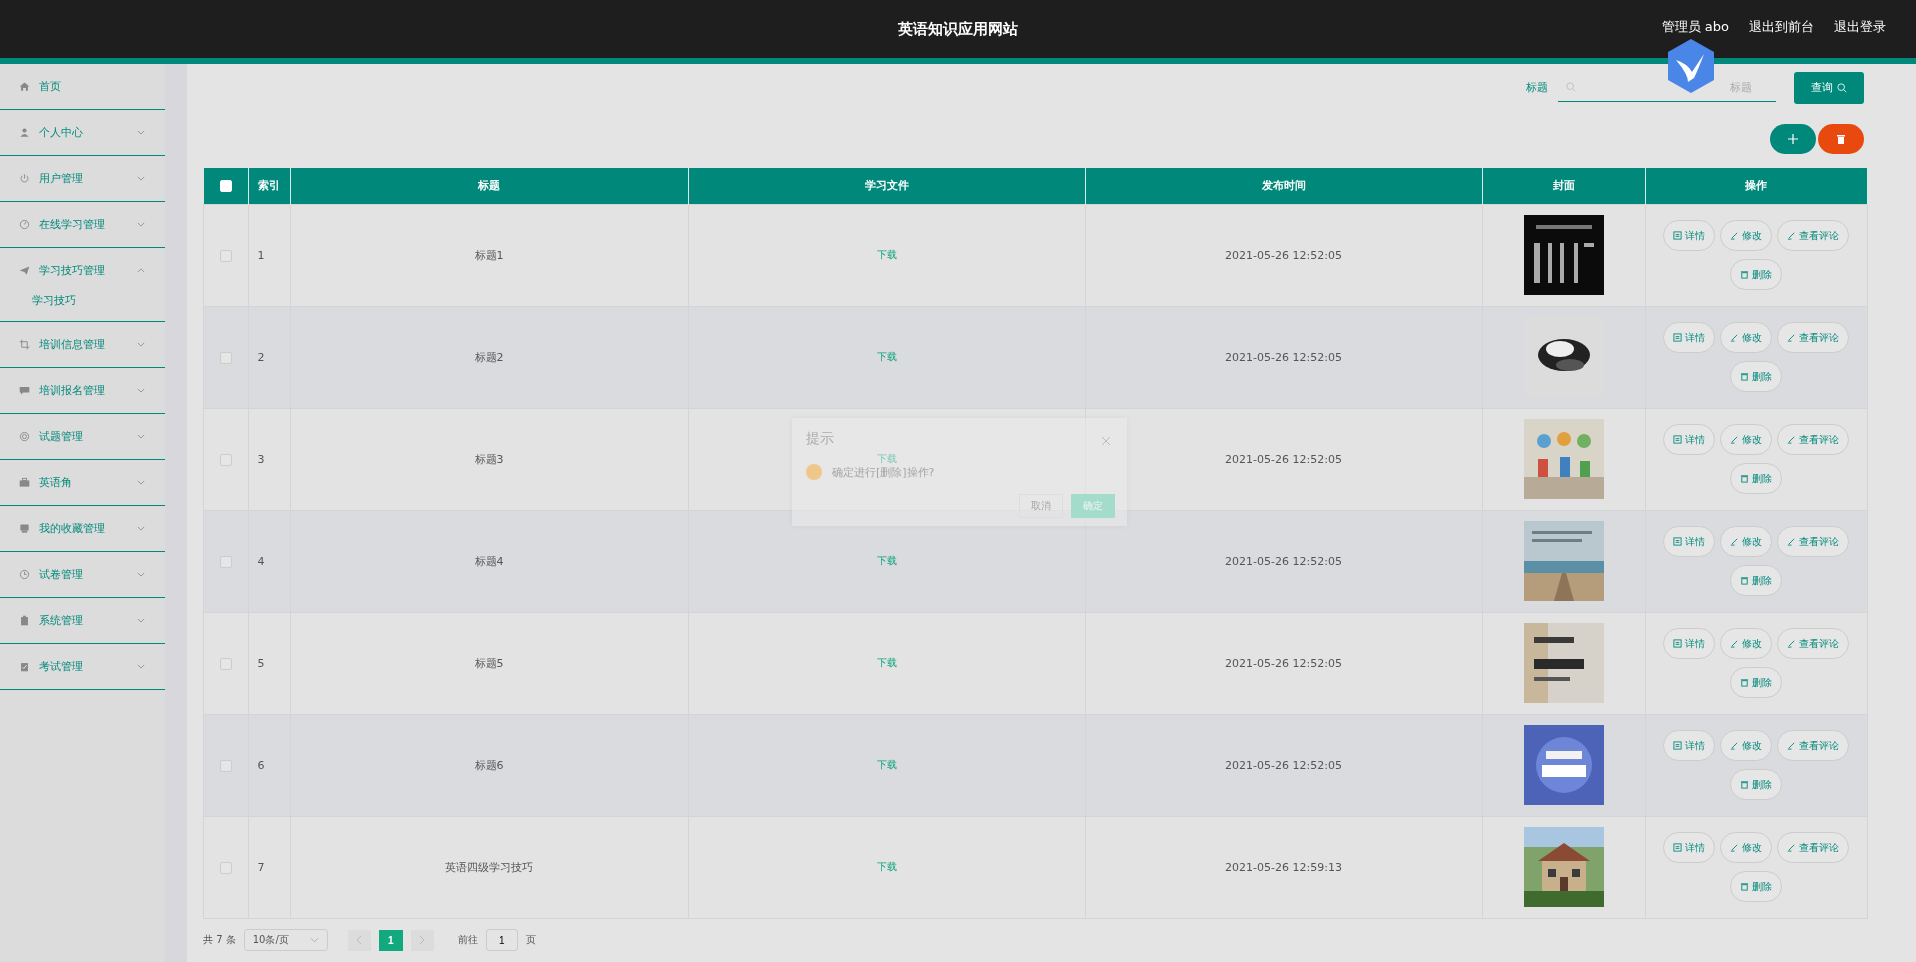 The width and height of the screenshot is (1916, 962). What do you see at coordinates (24, 344) in the screenshot?
I see `crop-icon` at bounding box center [24, 344].